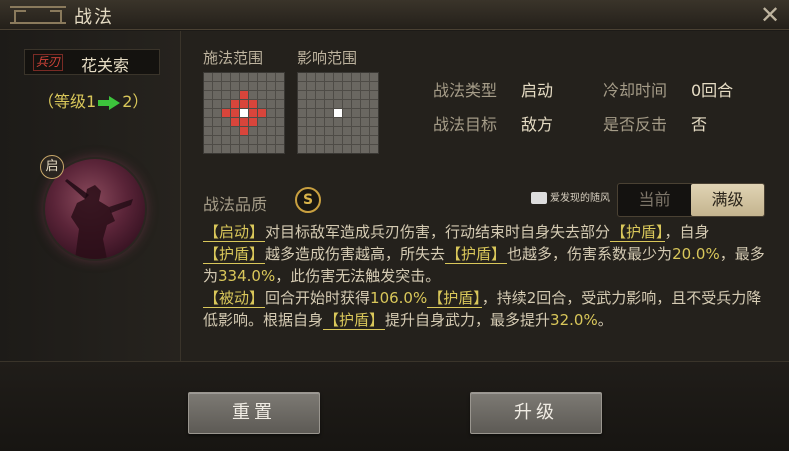 This screenshot has width=789, height=451. Describe the element at coordinates (48, 62) in the screenshot. I see `weapon-type-tag: 兵刃` at that location.